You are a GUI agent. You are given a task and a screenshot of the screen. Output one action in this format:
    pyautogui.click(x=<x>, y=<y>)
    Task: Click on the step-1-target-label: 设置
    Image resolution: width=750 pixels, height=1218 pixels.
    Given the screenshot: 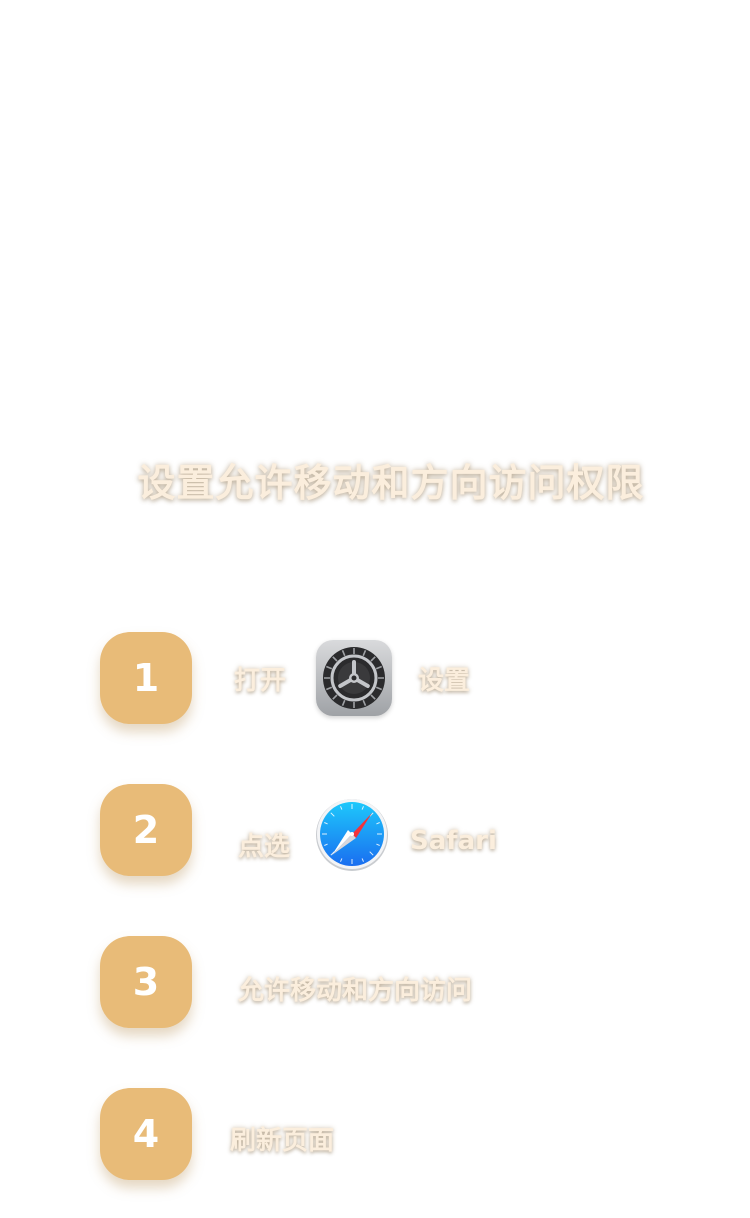 What is the action you would take?
    pyautogui.click(x=444, y=681)
    